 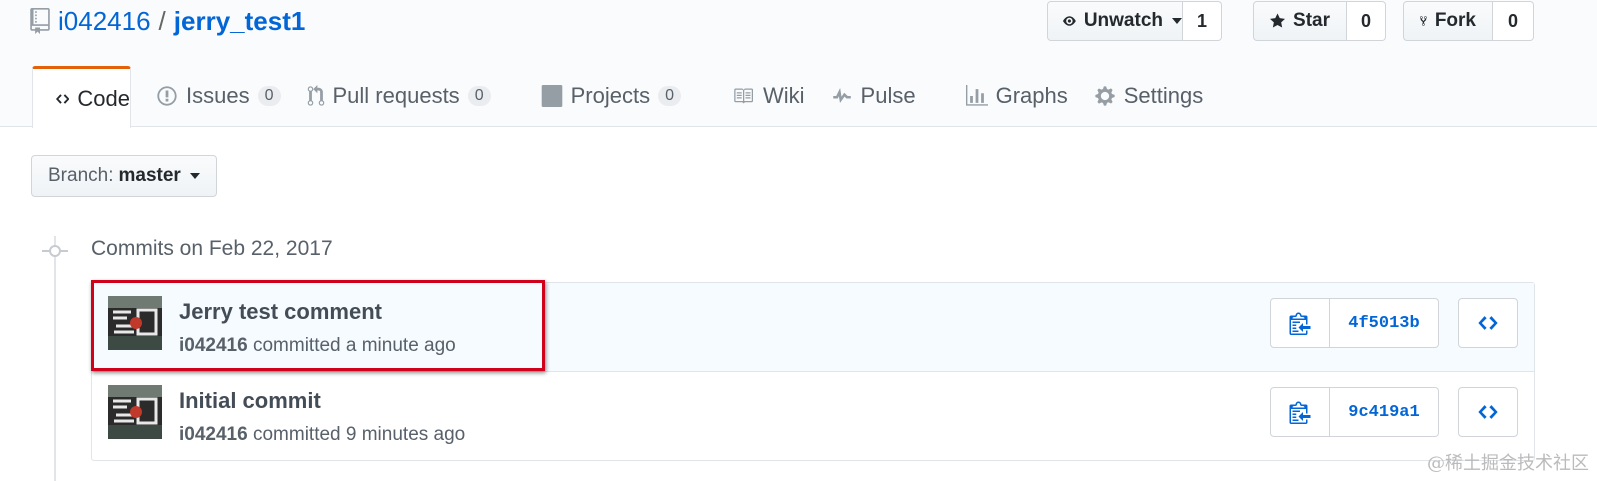 I want to click on tab-graphs: Graphs, so click(x=1017, y=95).